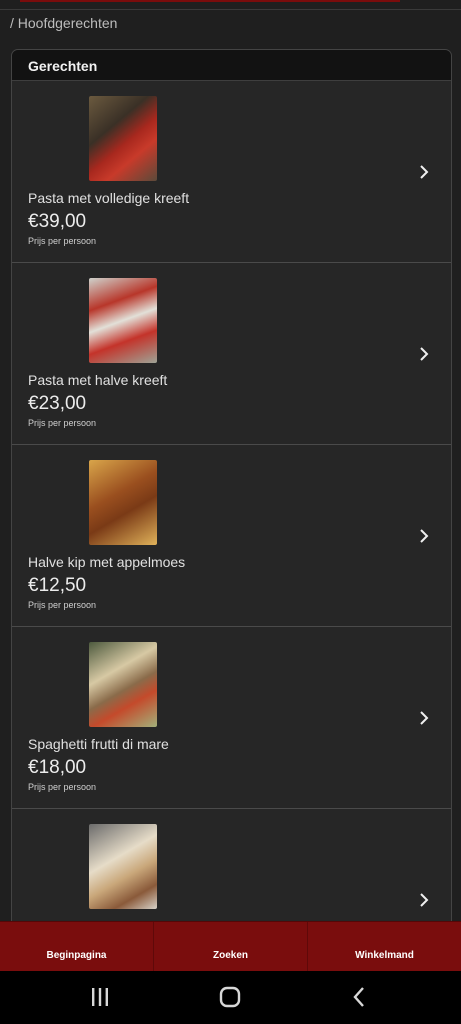  I want to click on back-icon, so click(360, 997).